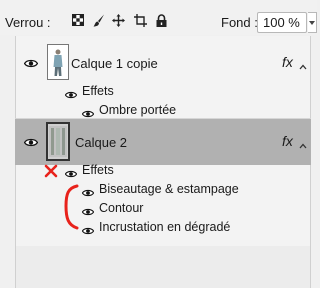 This screenshot has width=320, height=288. I want to click on layers-toolbar: Verrou : Fond : 100 %, so click(158, 17).